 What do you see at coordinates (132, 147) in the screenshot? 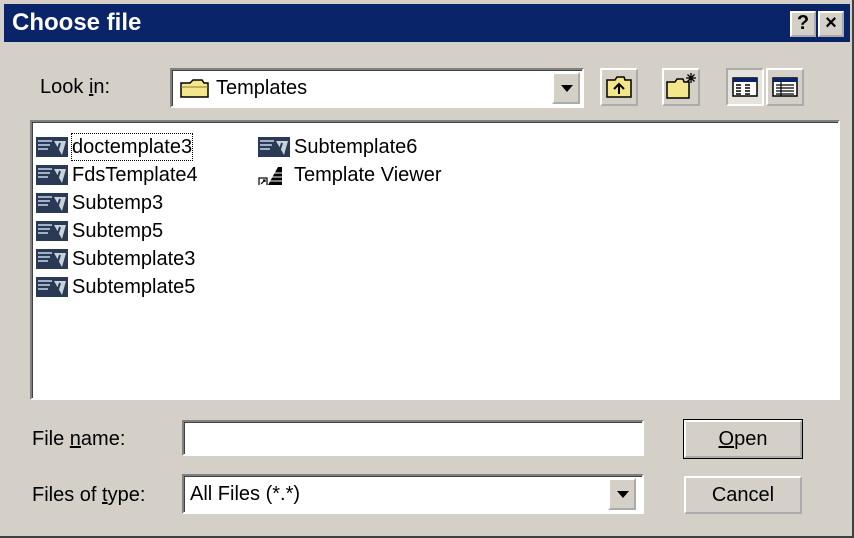
I see `file-name: doctemplate3` at bounding box center [132, 147].